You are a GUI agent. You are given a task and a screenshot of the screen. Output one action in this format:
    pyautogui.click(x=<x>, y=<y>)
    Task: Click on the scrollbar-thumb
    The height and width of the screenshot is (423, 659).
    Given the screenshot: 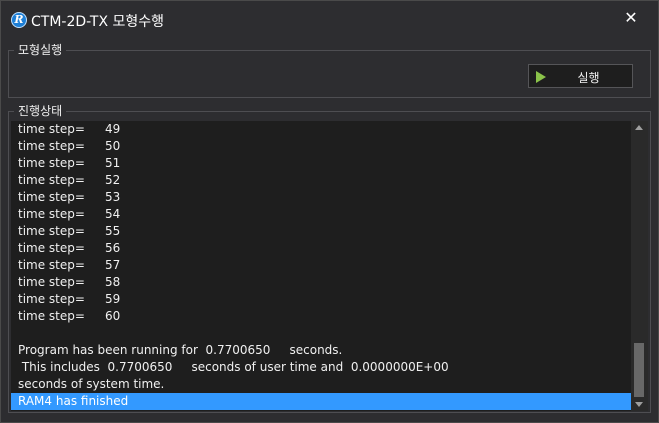 What is the action you would take?
    pyautogui.click(x=639, y=370)
    